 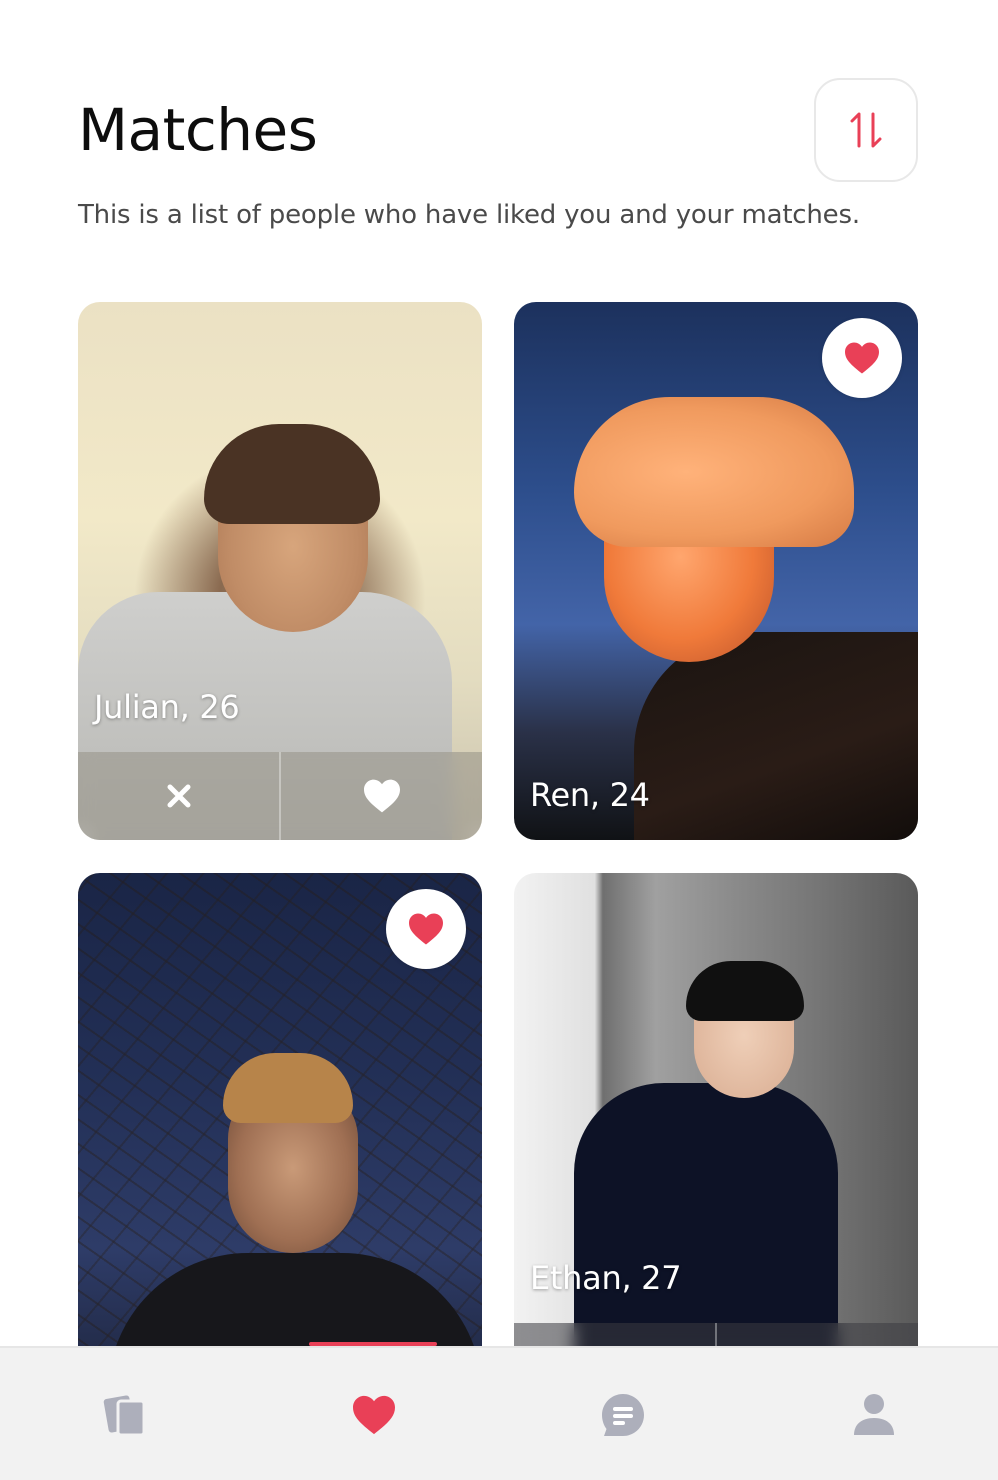 I want to click on close-icon, so click(x=178, y=796).